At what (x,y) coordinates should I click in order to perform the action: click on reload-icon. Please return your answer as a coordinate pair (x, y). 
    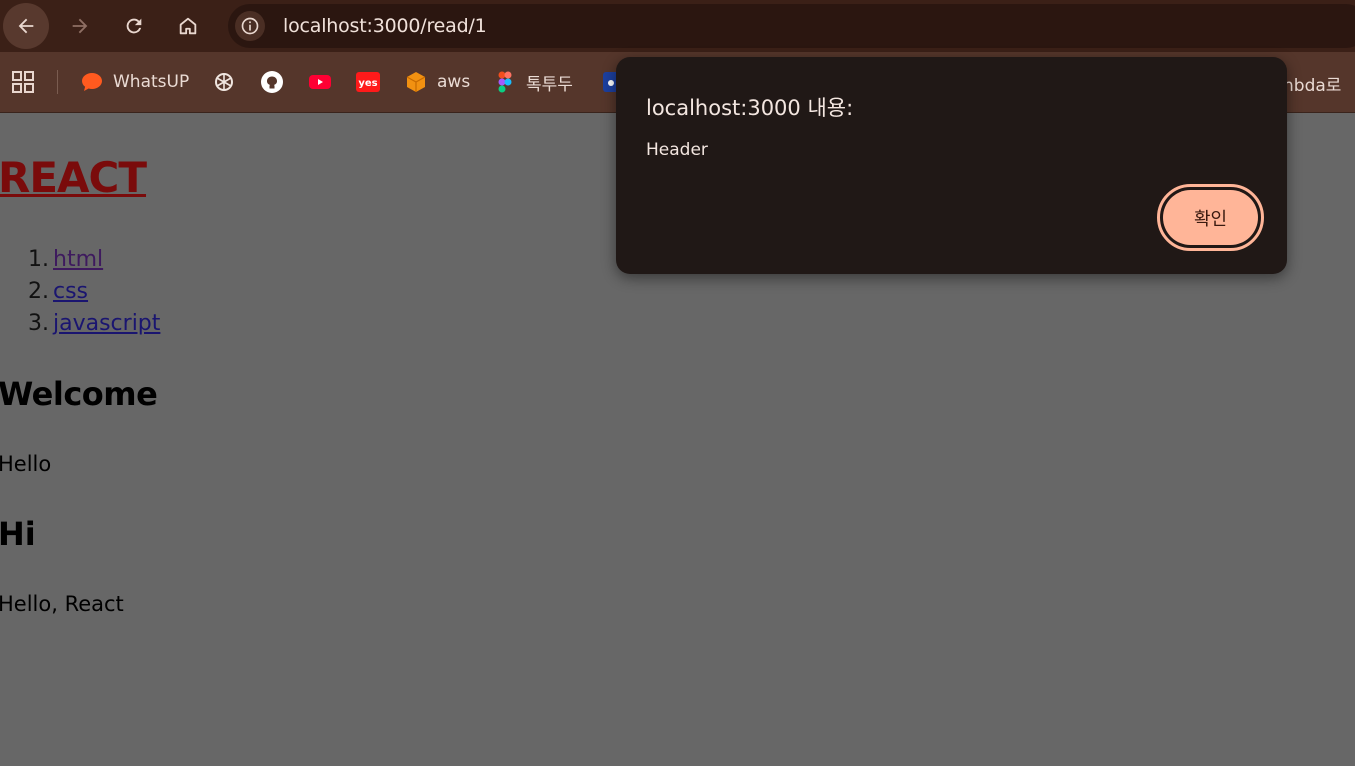
    Looking at the image, I should click on (134, 26).